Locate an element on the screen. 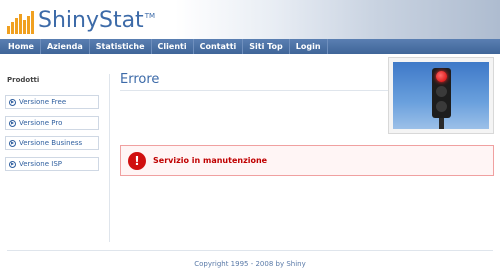 The image size is (500, 278). nav-home: Home is located at coordinates (21, 46).